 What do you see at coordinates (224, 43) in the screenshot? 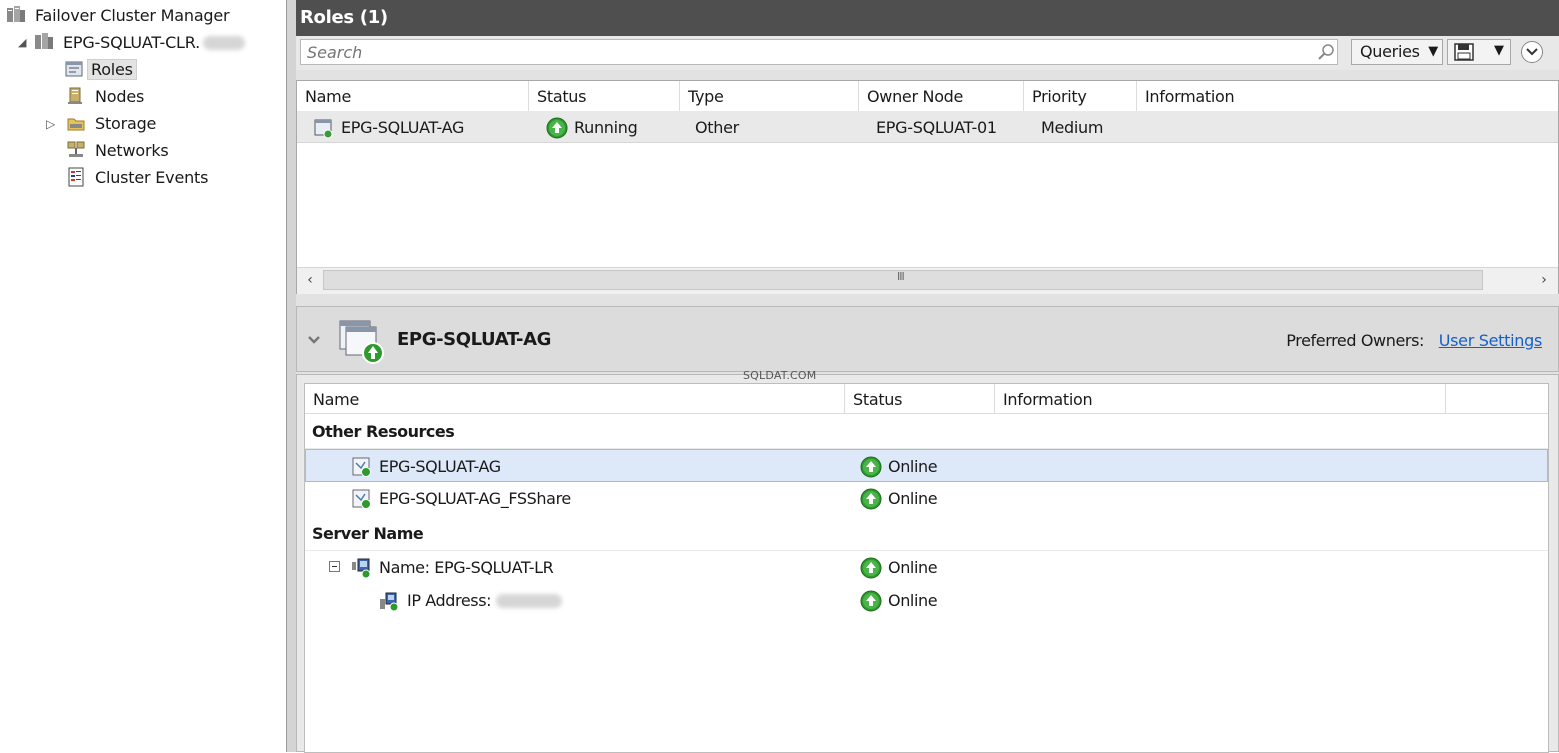
I see `redacted-domain` at bounding box center [224, 43].